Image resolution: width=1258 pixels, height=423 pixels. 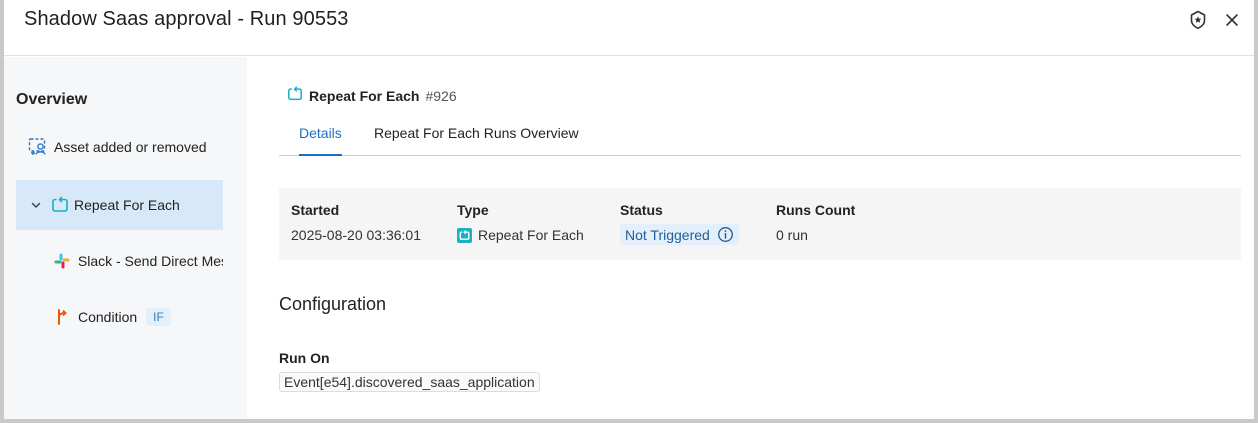 What do you see at coordinates (364, 95) in the screenshot?
I see `node-name: Repeat For Each` at bounding box center [364, 95].